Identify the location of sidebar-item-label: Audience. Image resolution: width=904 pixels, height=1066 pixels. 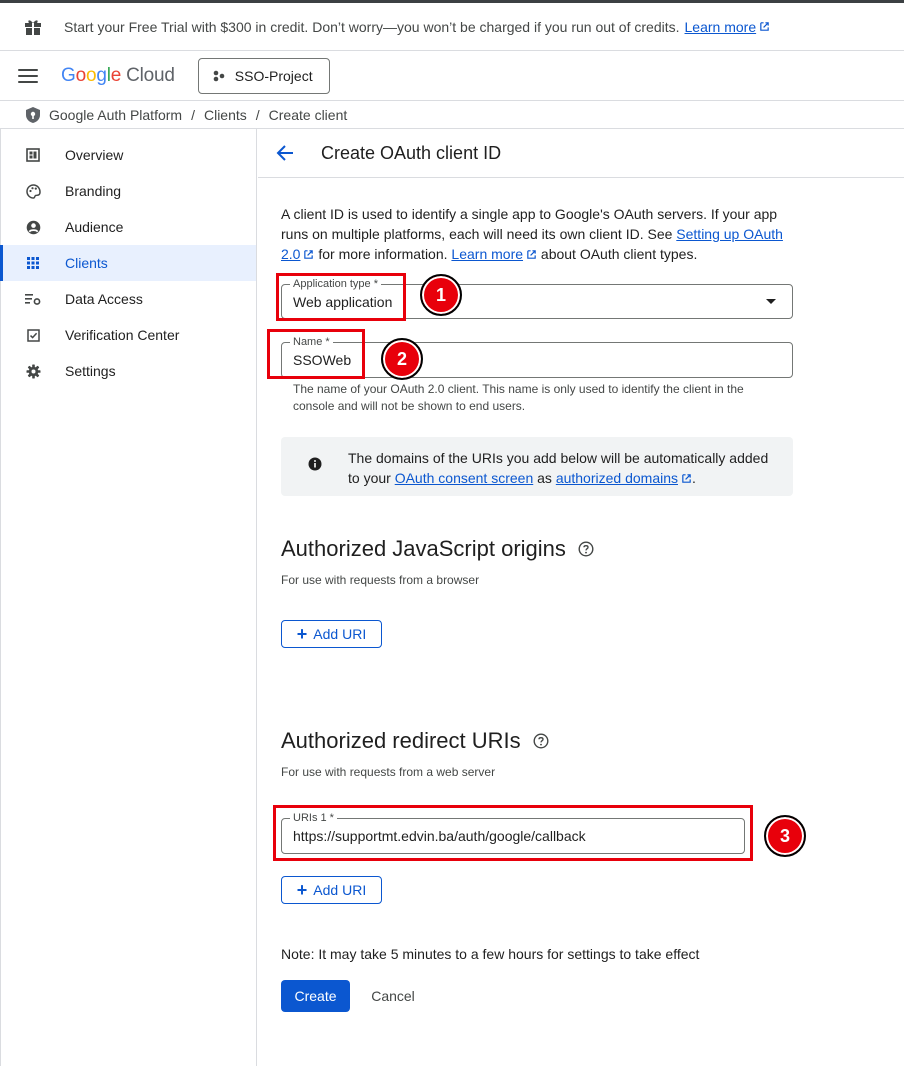
(94, 227).